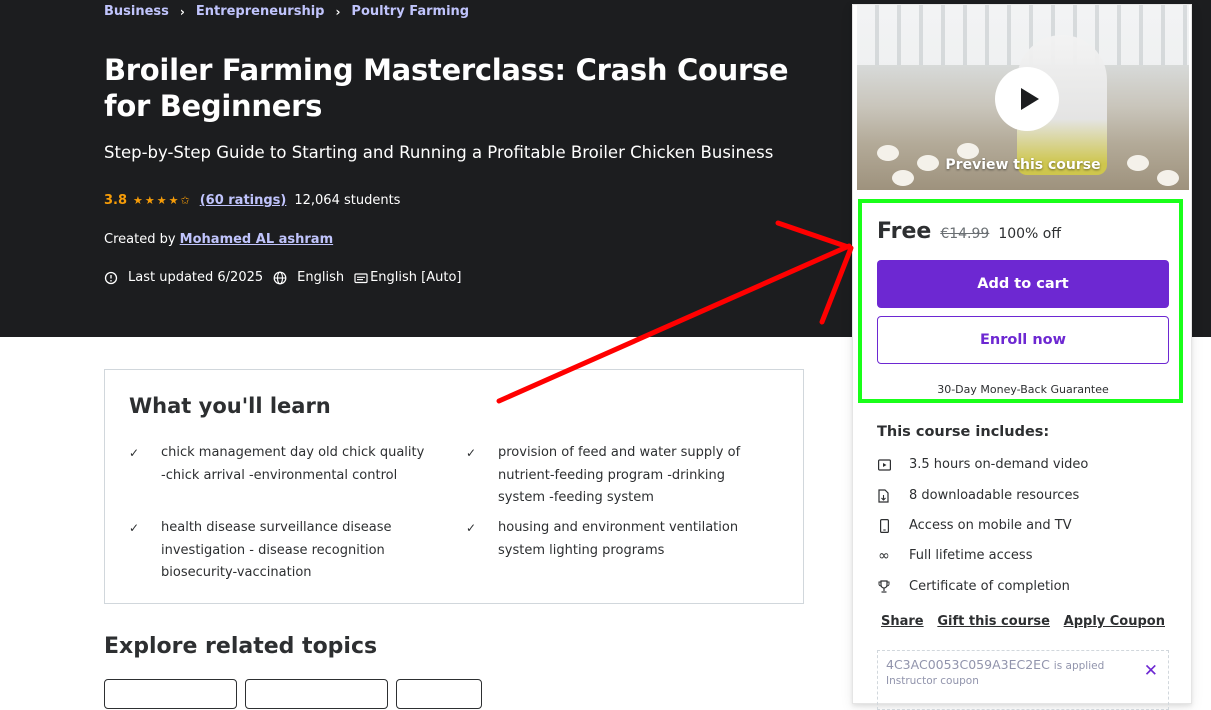 The width and height of the screenshot is (1211, 710). Describe the element at coordinates (1023, 340) in the screenshot. I see `enroll-now-button: Enroll now` at that location.